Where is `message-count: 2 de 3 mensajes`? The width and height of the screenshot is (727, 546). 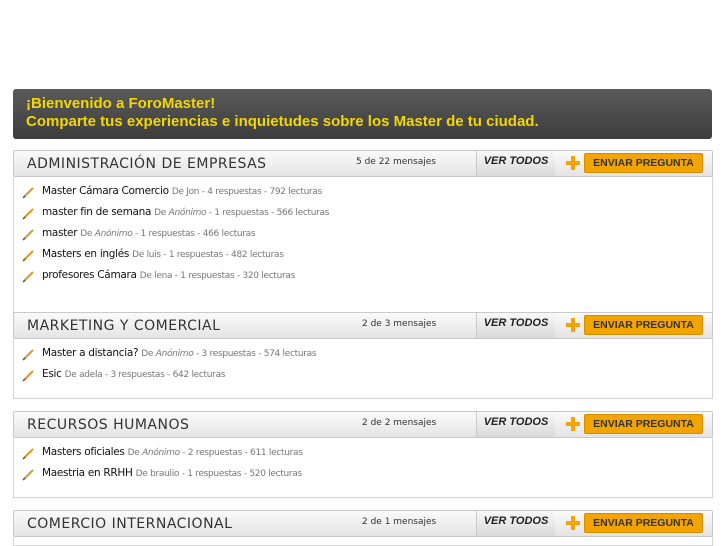
message-count: 2 de 3 mensajes is located at coordinates (399, 324).